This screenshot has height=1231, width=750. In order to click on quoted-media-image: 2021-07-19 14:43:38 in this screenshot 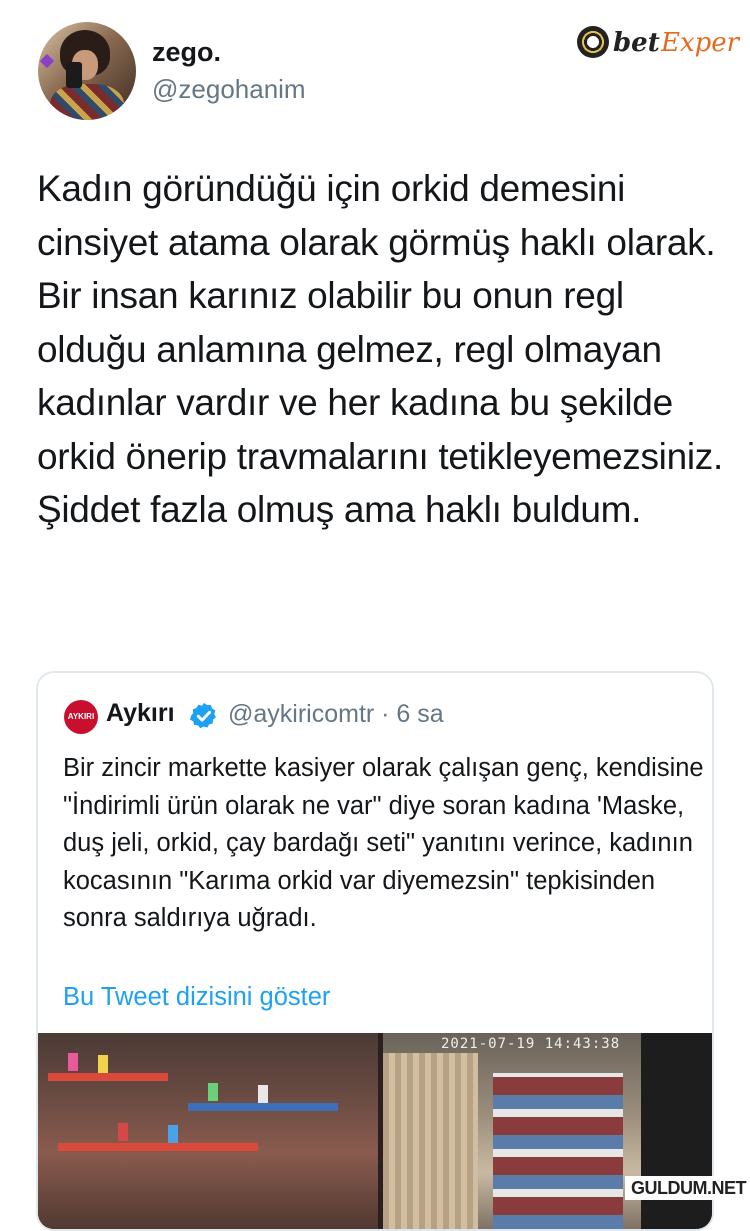, I will do `click(375, 1131)`.